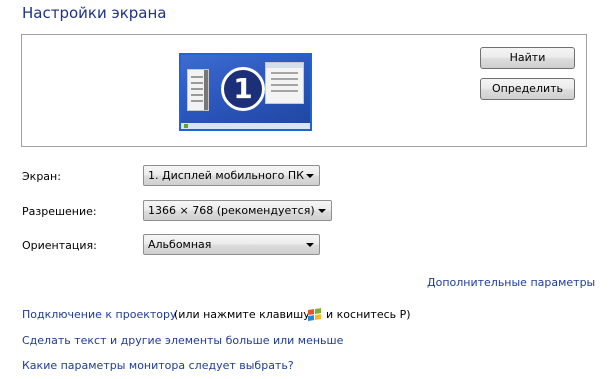 The width and height of the screenshot is (615, 379). What do you see at coordinates (180, 244) in the screenshot?
I see `orientation-select-value: Альбомная` at bounding box center [180, 244].